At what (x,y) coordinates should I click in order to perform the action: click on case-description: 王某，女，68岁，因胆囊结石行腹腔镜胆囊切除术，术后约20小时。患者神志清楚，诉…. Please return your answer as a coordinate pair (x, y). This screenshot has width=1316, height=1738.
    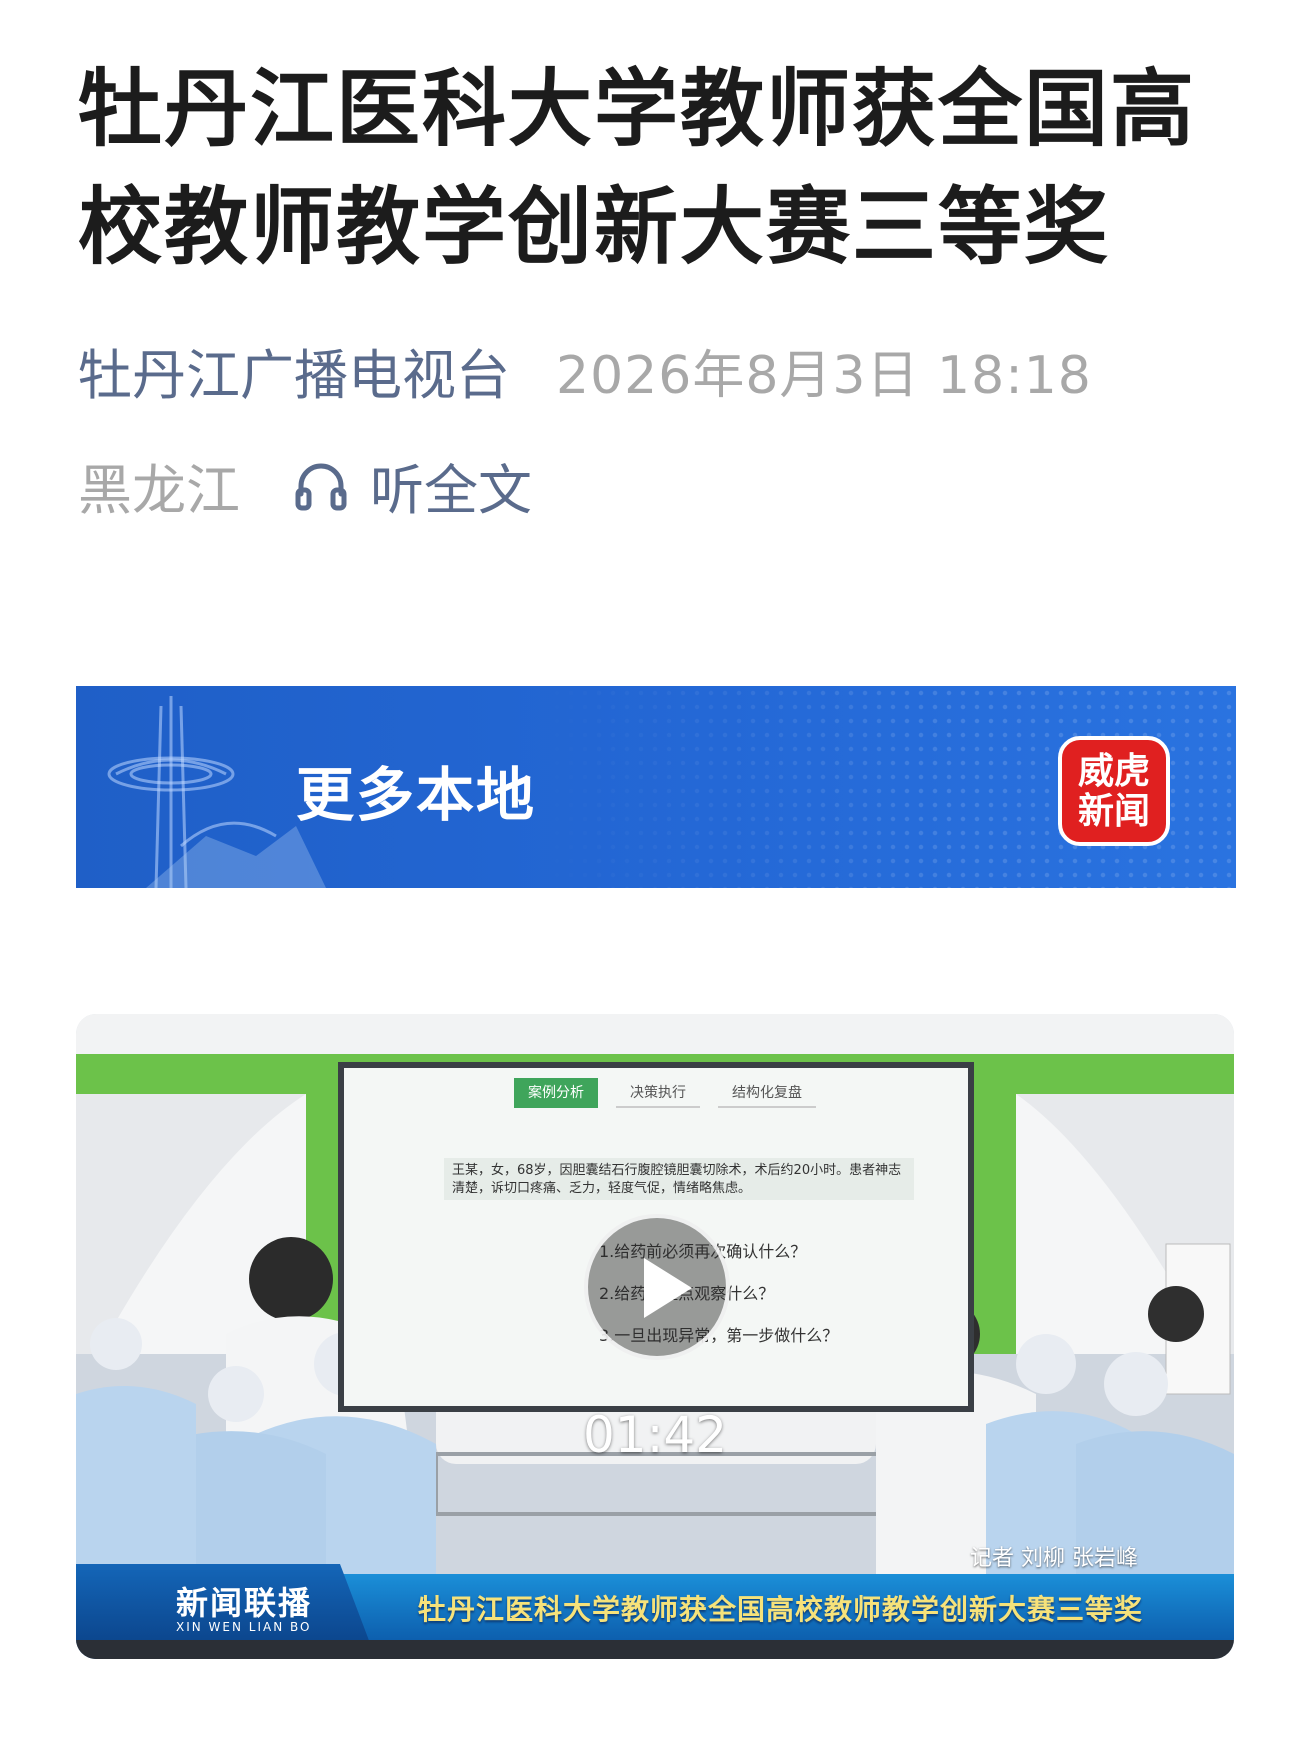
    Looking at the image, I should click on (679, 1179).